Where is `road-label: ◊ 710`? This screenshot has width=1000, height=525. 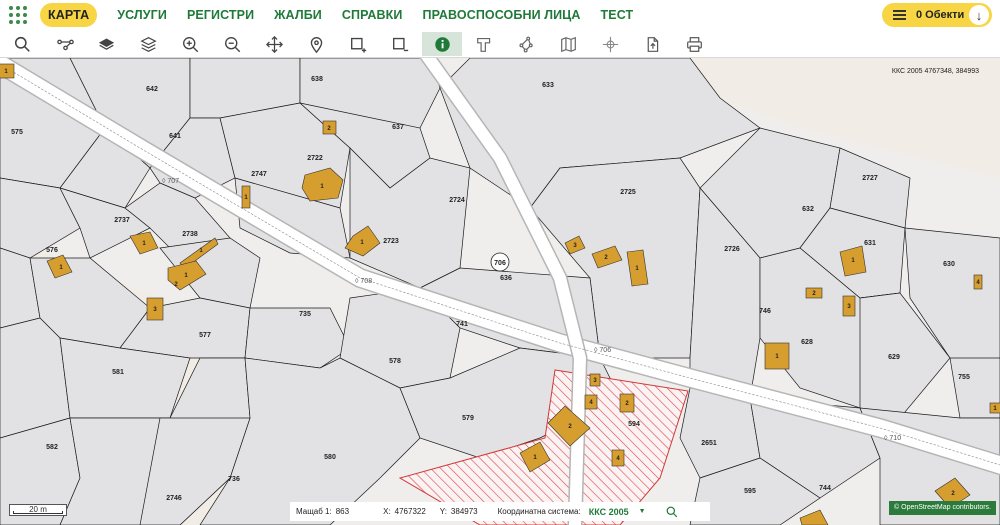 road-label: ◊ 710 is located at coordinates (892, 438).